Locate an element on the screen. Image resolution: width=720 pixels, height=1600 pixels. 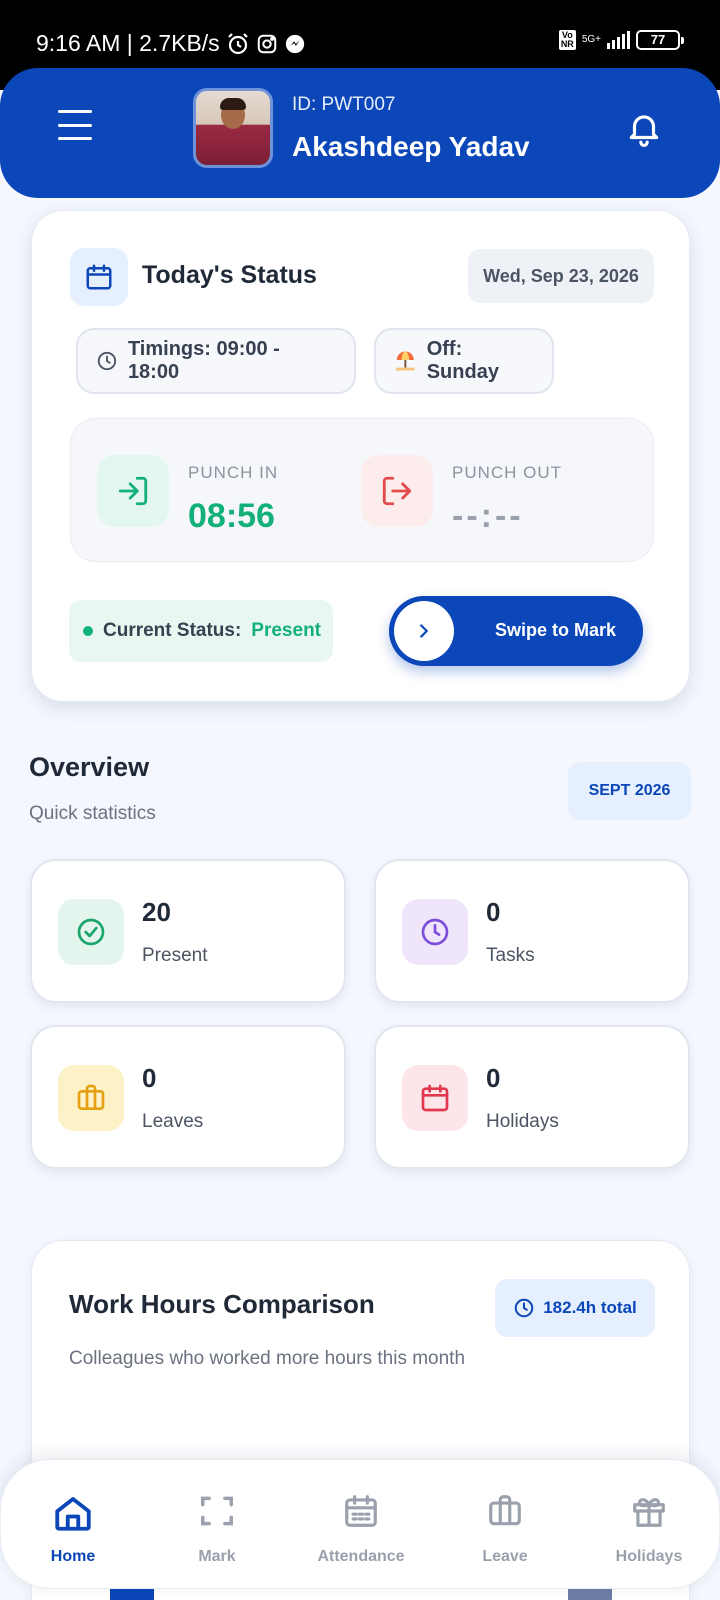
stat-label: Present is located at coordinates (175, 955).